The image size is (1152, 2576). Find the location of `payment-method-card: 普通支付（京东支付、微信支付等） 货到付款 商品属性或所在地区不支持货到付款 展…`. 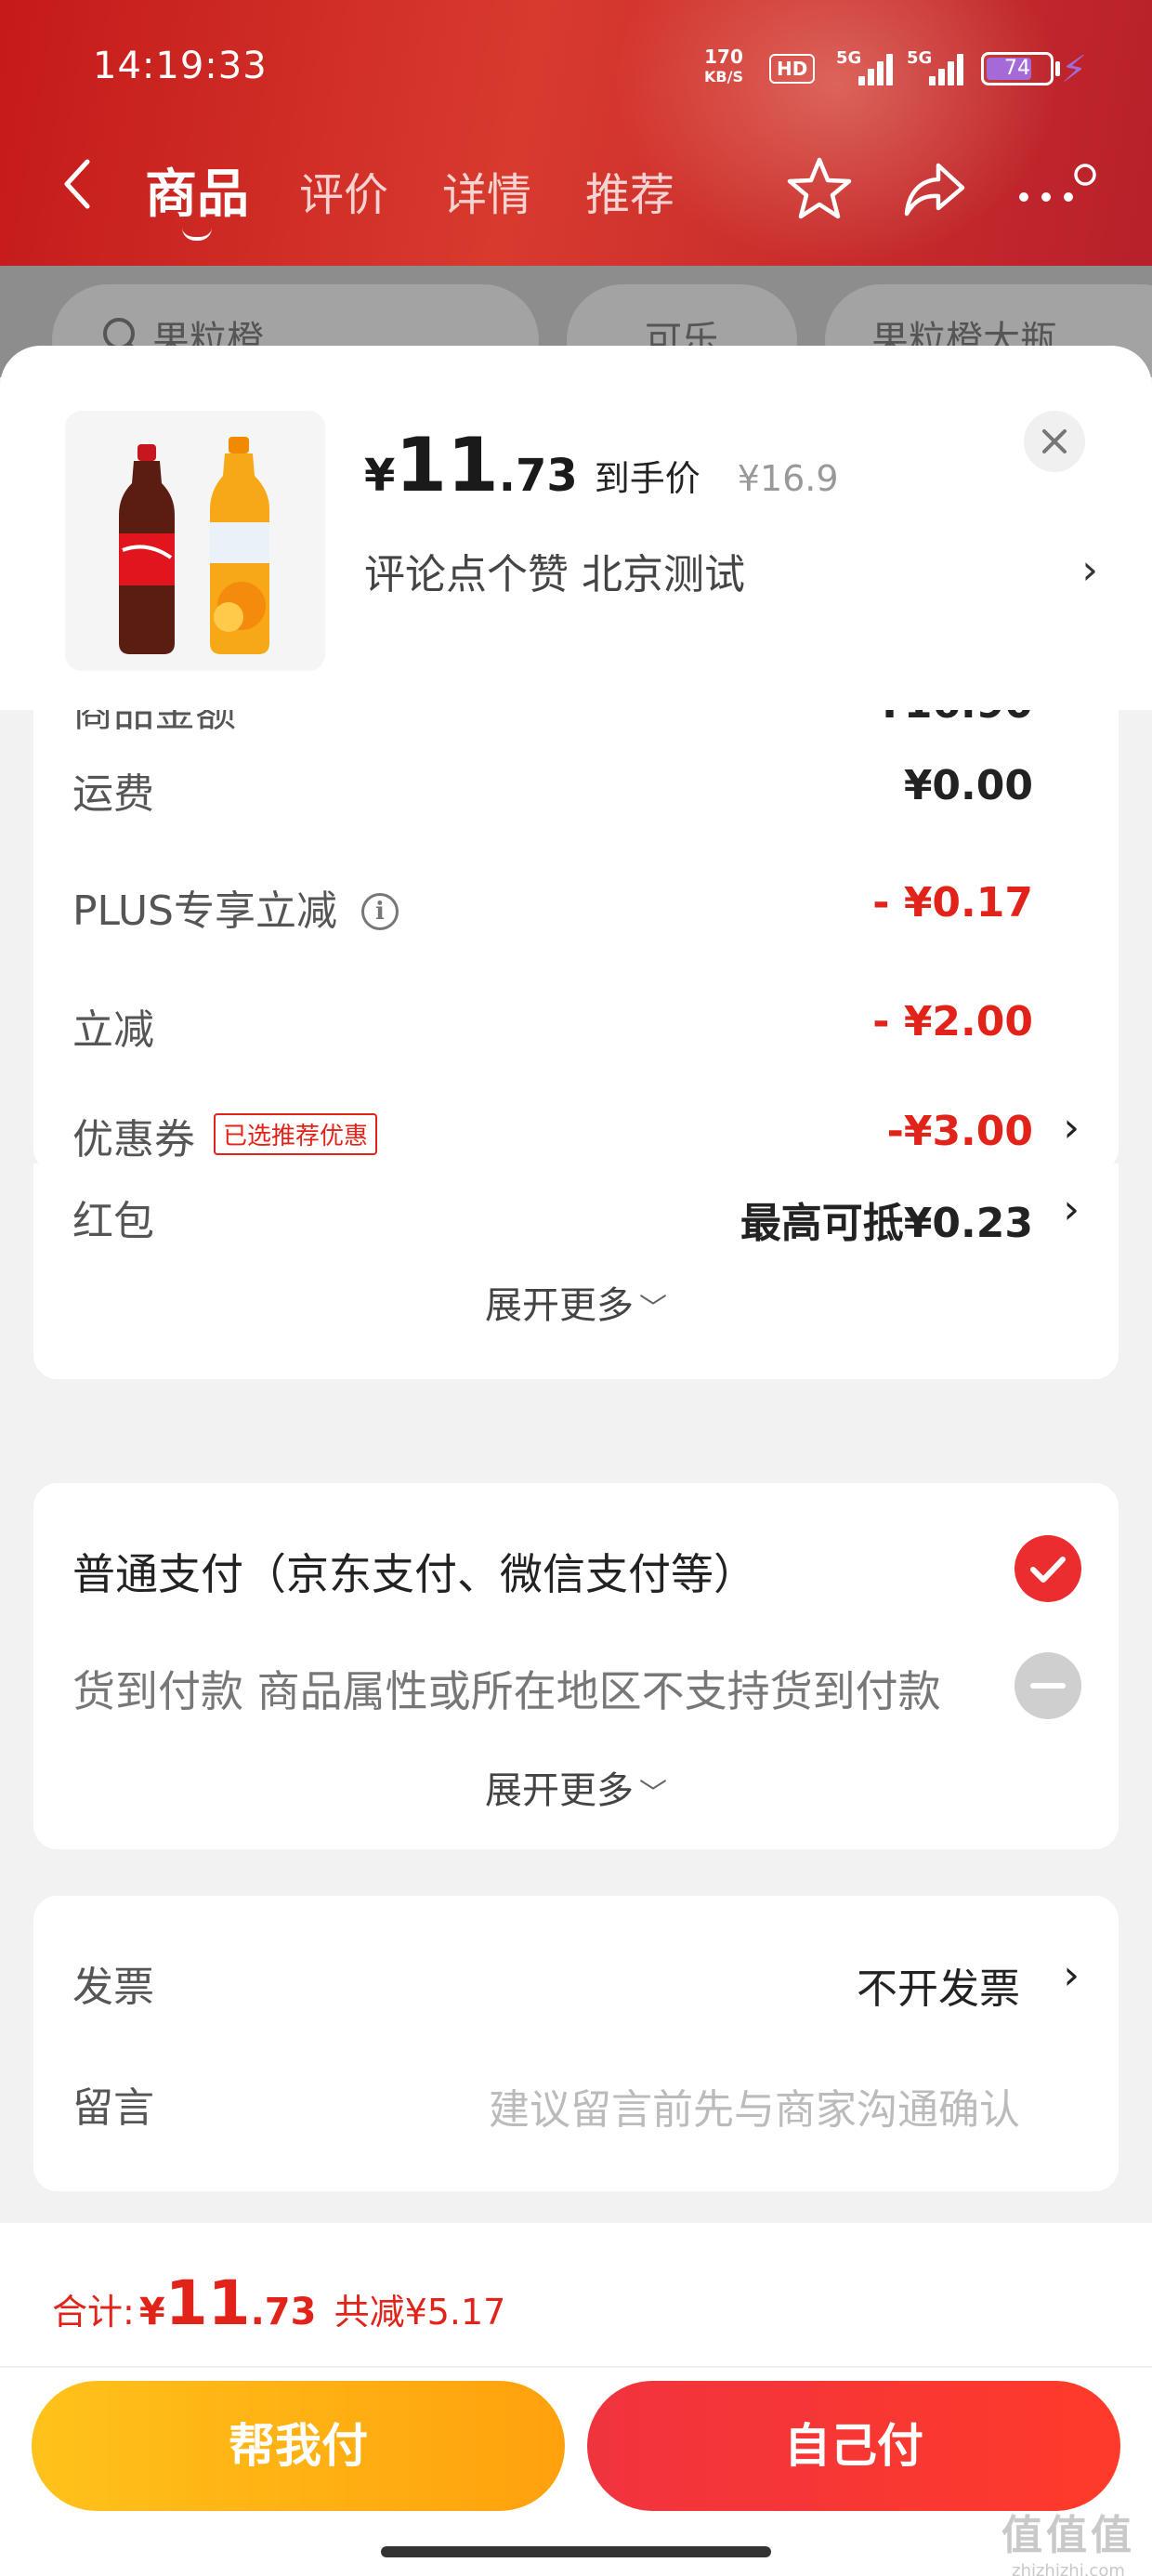

payment-method-card: 普通支付（京东支付、微信支付等） 货到付款 商品属性或所在地区不支持货到付款 展… is located at coordinates (576, 1666).